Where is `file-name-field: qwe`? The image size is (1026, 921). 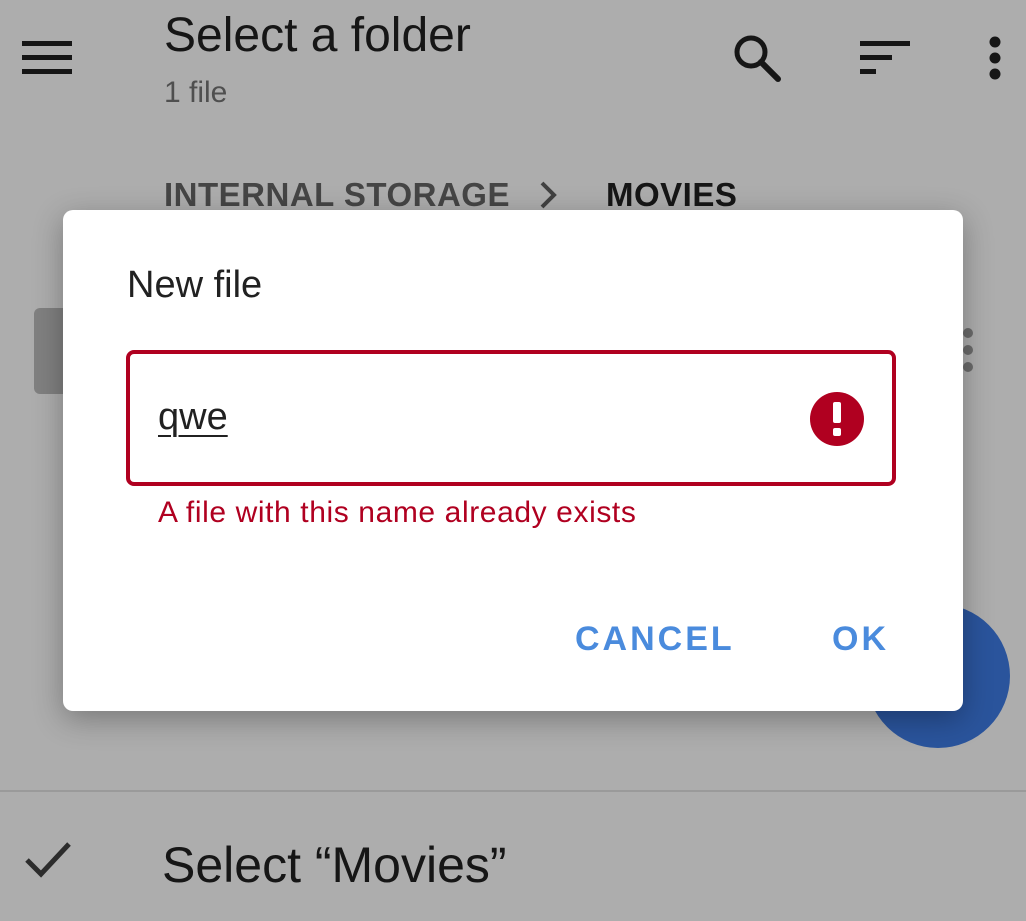
file-name-field: qwe is located at coordinates (511, 418).